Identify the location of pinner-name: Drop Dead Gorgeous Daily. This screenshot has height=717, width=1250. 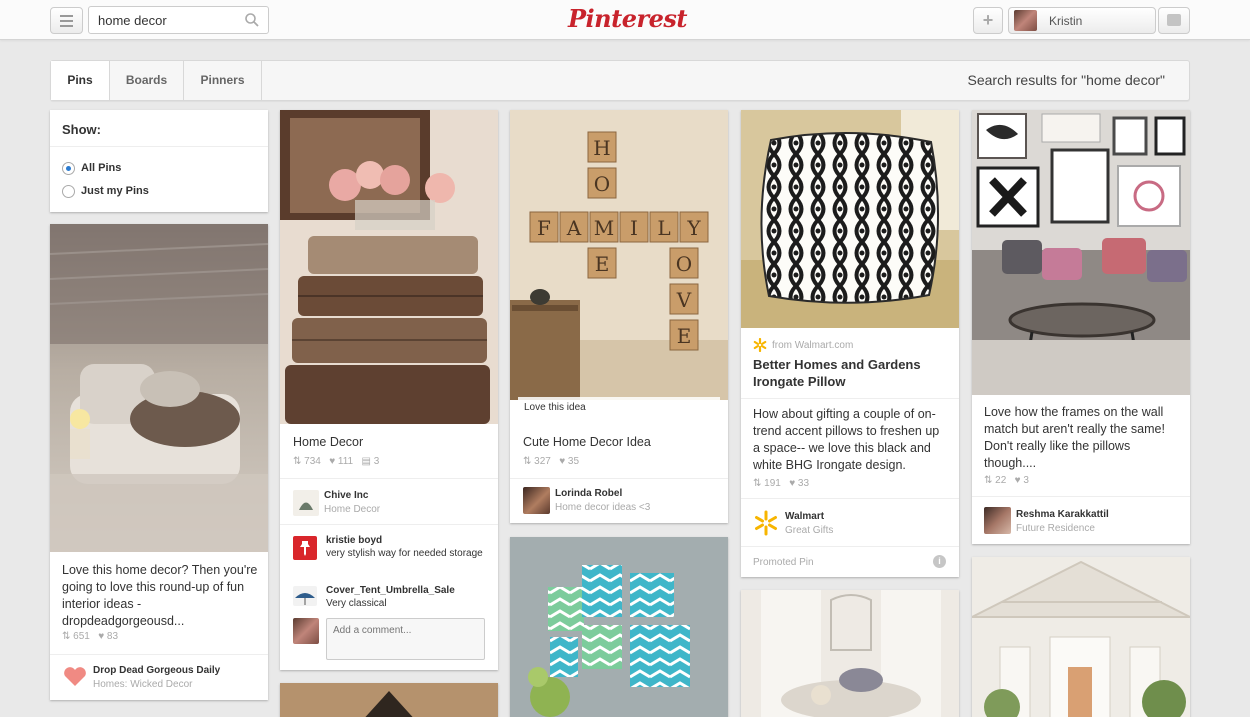
(156, 670).